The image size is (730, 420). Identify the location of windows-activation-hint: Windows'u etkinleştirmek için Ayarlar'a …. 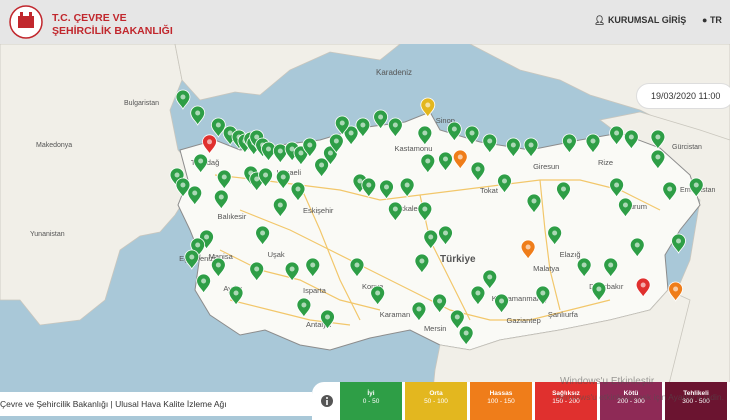
(640, 397).